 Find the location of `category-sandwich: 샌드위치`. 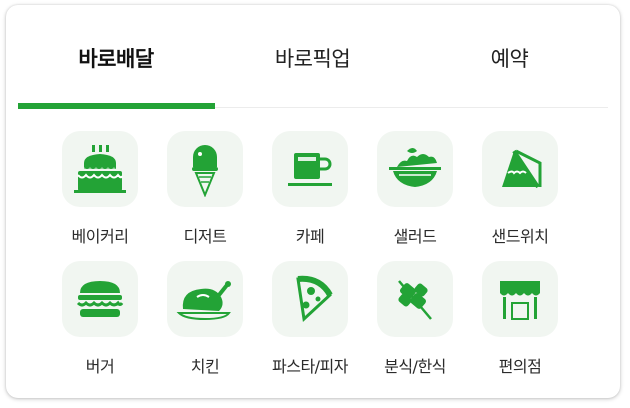

category-sandwich: 샌드위치 is located at coordinates (520, 193).